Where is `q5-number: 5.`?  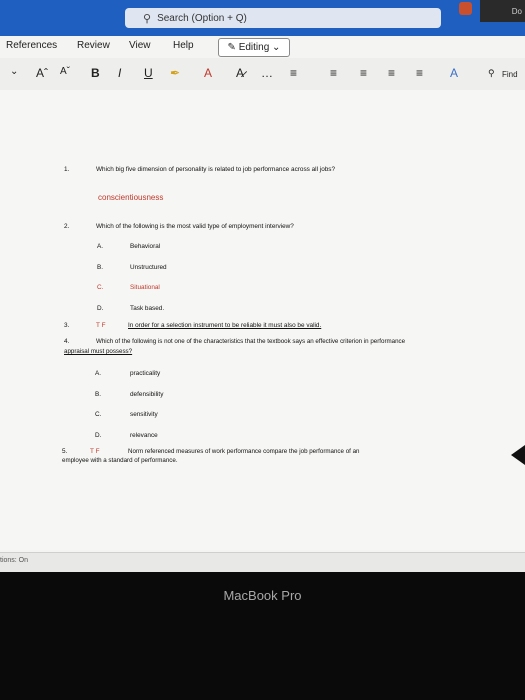 q5-number: 5. is located at coordinates (65, 451).